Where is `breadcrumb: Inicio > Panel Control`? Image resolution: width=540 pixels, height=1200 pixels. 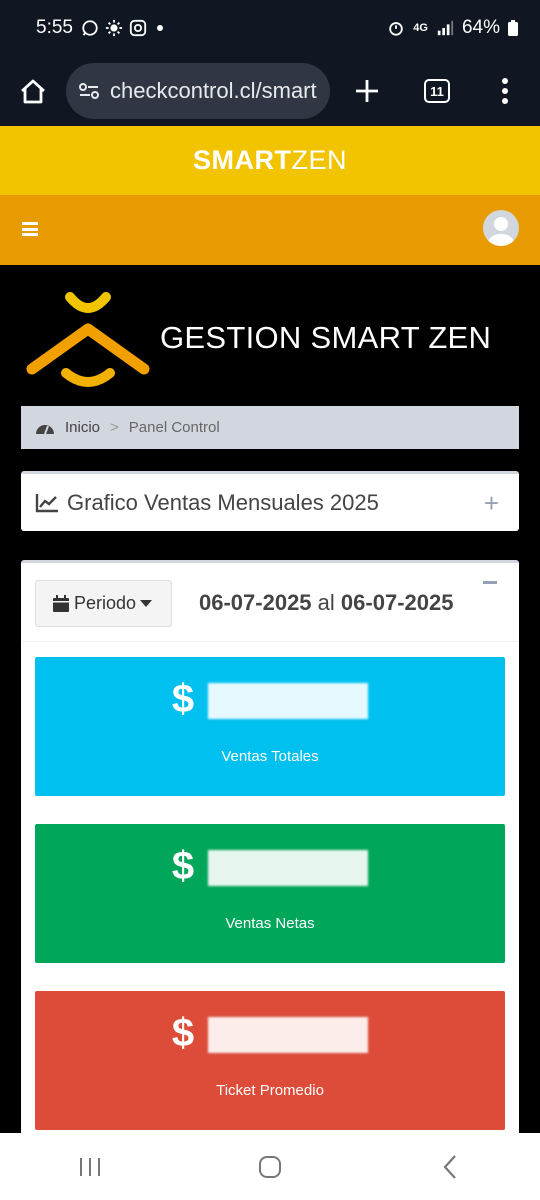 breadcrumb: Inicio > Panel Control is located at coordinates (270, 427).